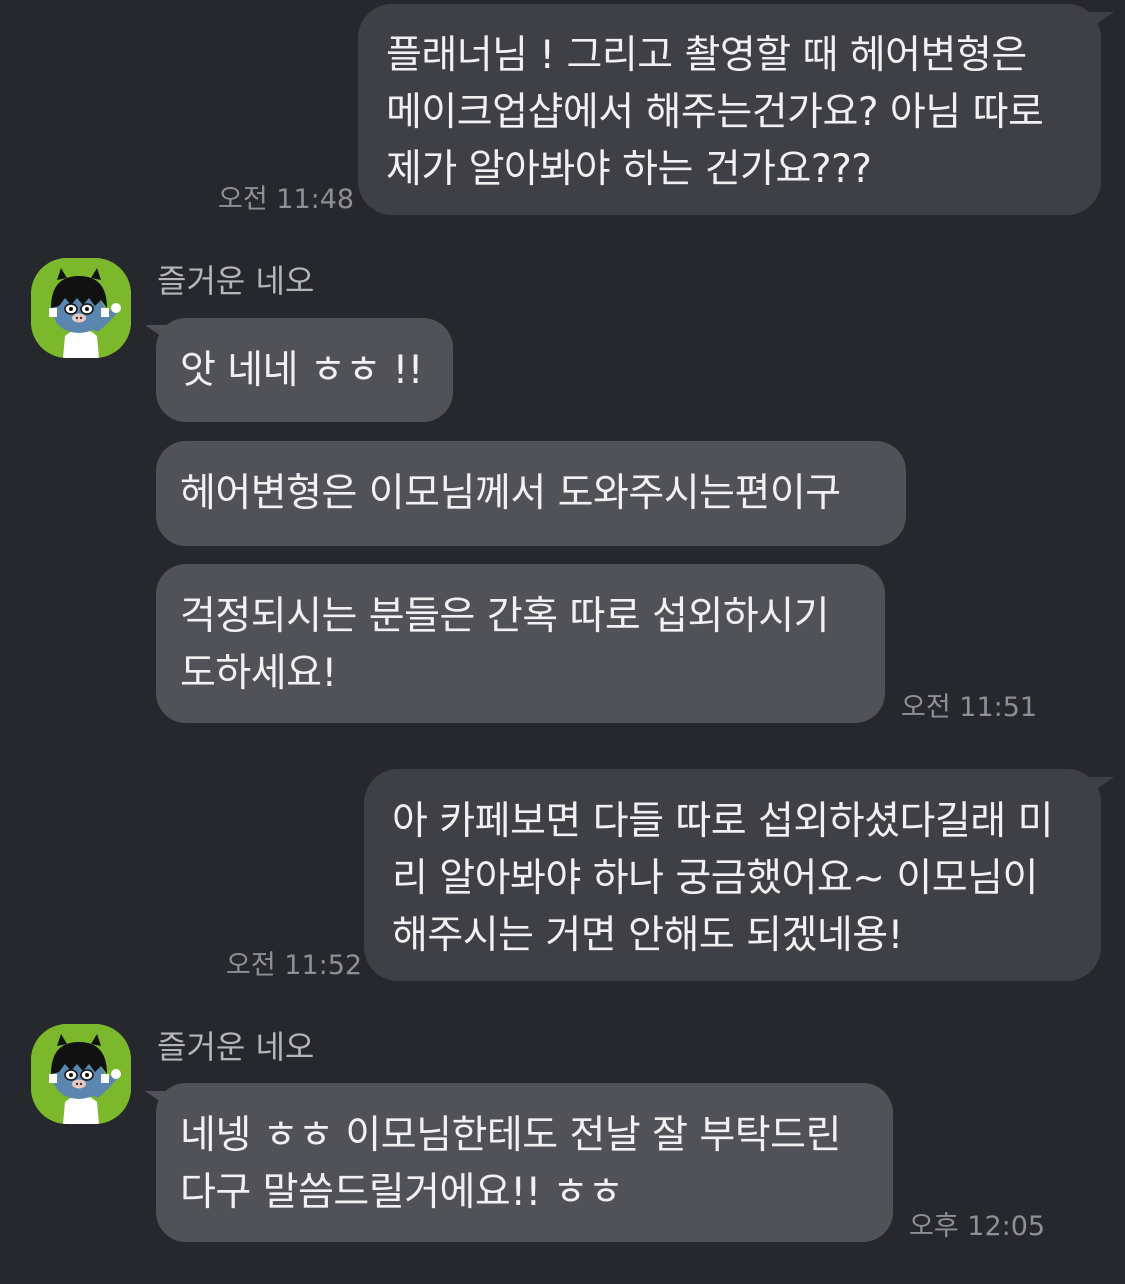 This screenshot has height=1284, width=1125. I want to click on their-message-bubble: 앗 네네 ㅎㅎ !!, so click(304, 370).